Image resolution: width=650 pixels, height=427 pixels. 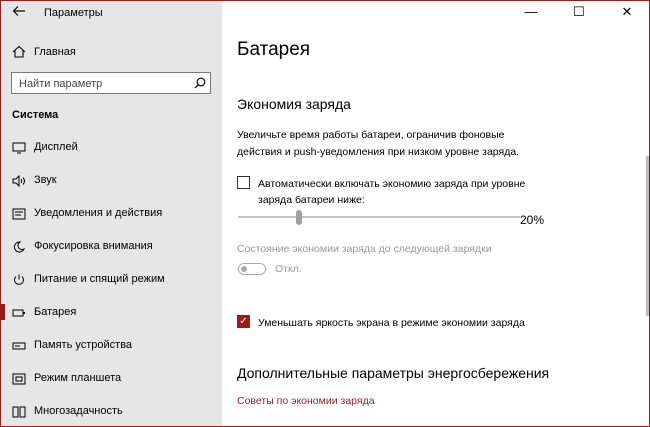 What do you see at coordinates (19, 181) in the screenshot?
I see `speaker-icon` at bounding box center [19, 181].